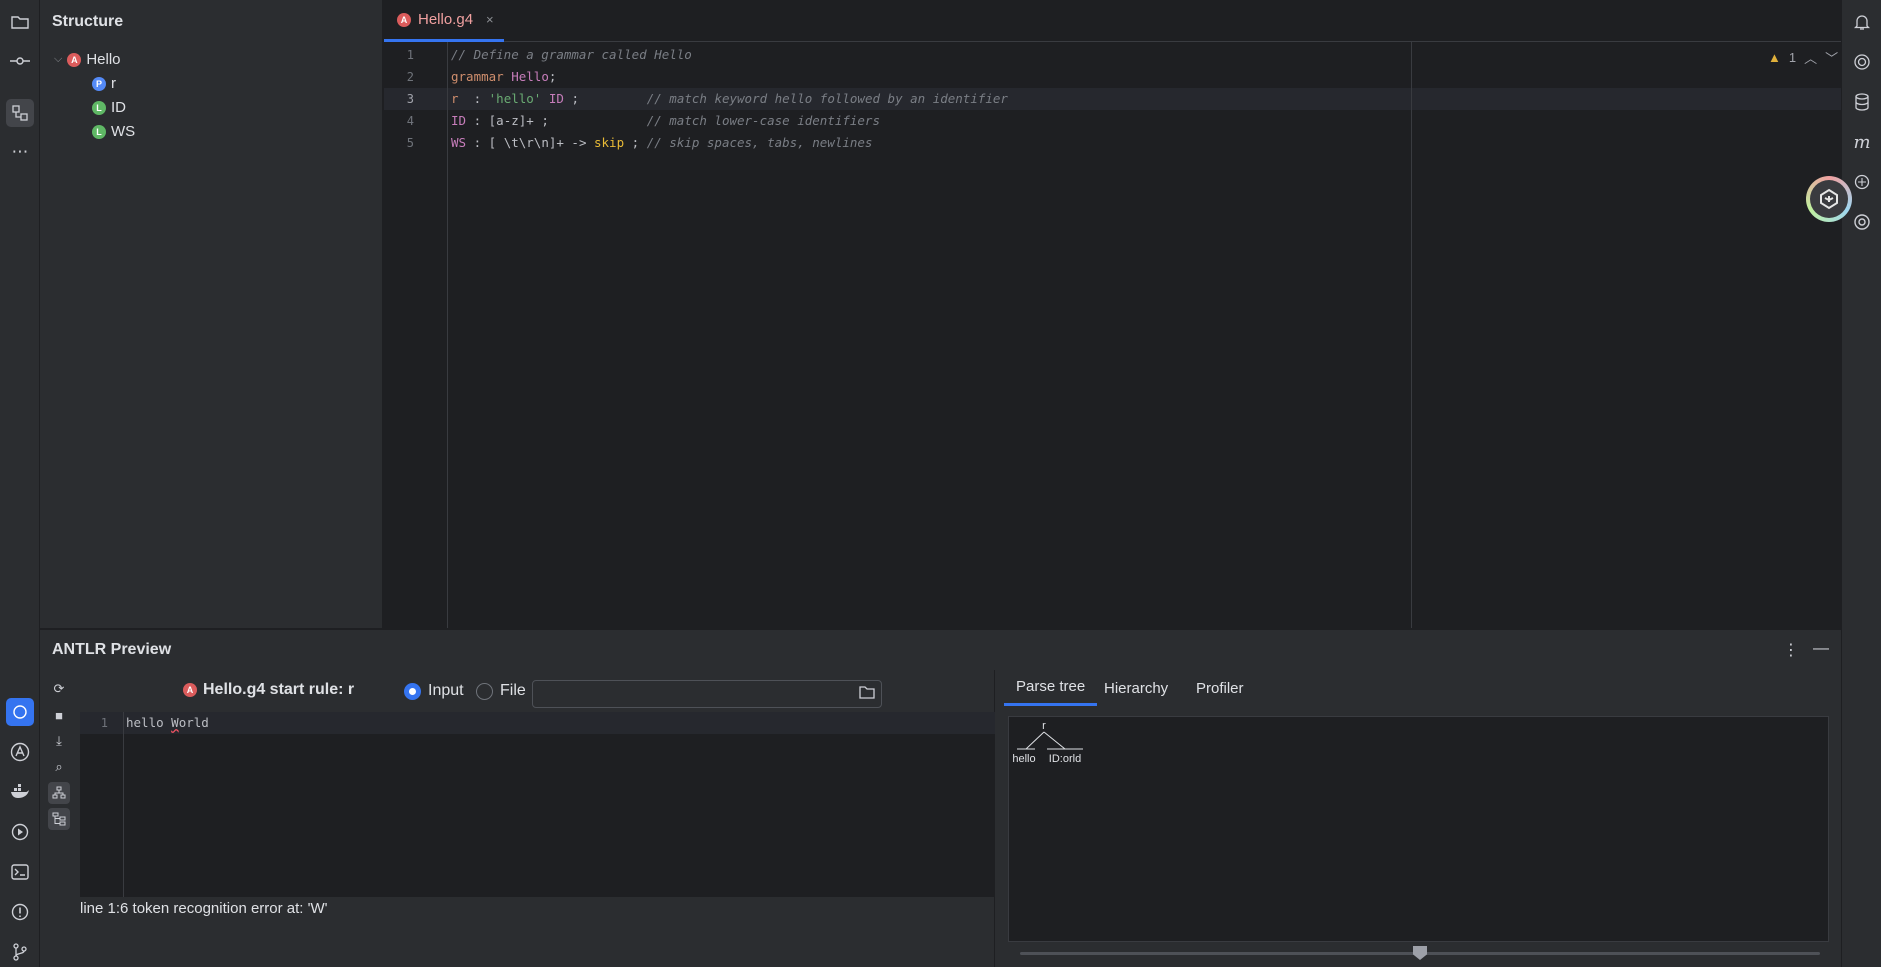 This screenshot has height=967, width=1881. What do you see at coordinates (412, 691) in the screenshot?
I see `radio-selected-icon` at bounding box center [412, 691].